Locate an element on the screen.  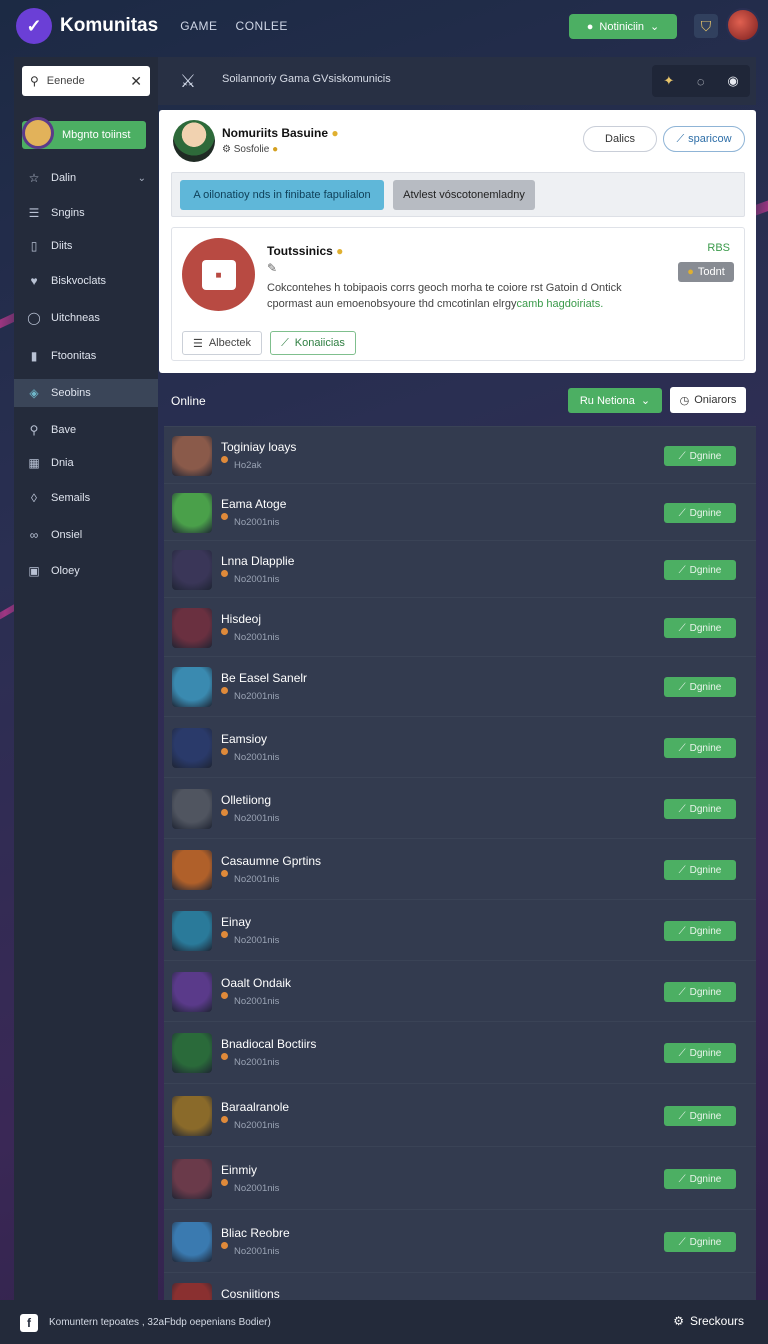
nav-item-game: GAME is located at coordinates (198, 26).